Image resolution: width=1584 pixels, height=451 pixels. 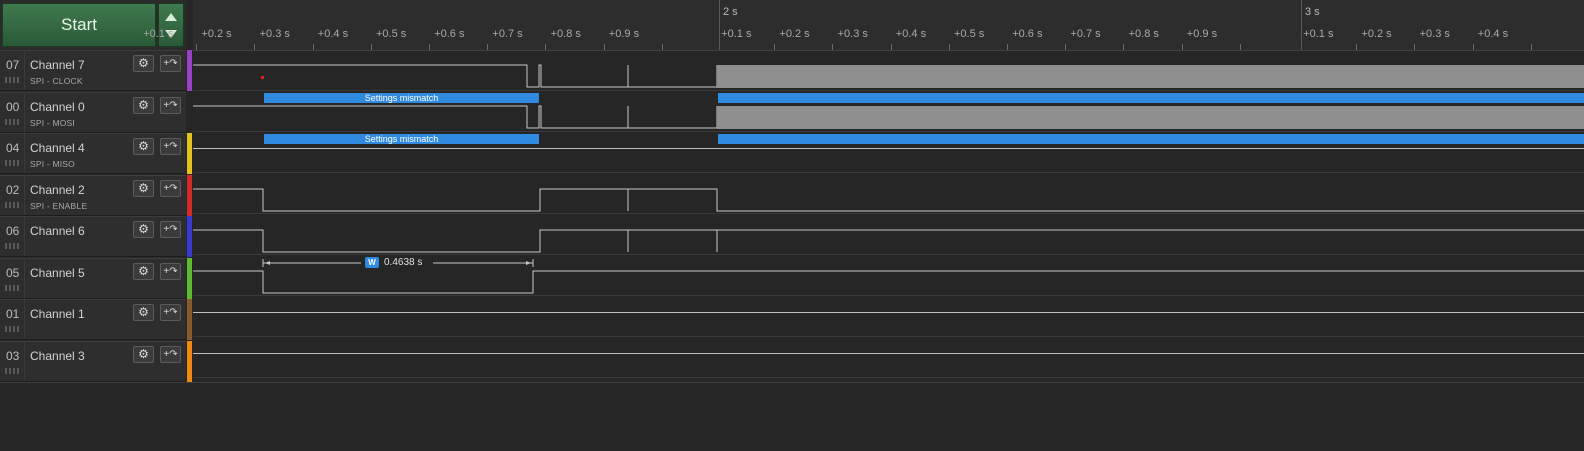 What do you see at coordinates (93, 319) in the screenshot?
I see `channel-row: 01 Channel 1 ⚙ +↷` at bounding box center [93, 319].